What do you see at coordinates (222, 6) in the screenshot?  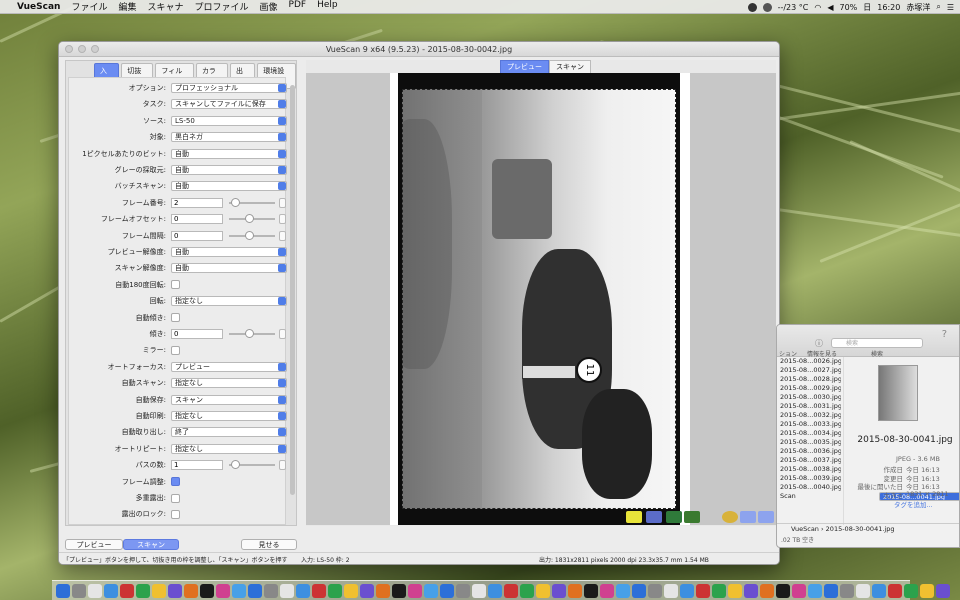 I see `menu-item: プロファイル` at bounding box center [222, 6].